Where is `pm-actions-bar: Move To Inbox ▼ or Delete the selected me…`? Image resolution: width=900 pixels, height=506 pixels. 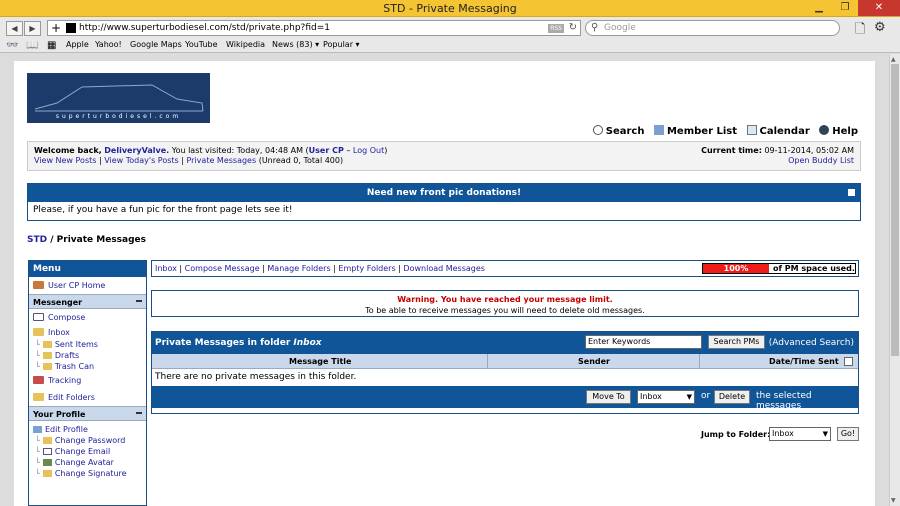 pm-actions-bar: Move To Inbox ▼ or Delete the selected me… is located at coordinates (505, 398).